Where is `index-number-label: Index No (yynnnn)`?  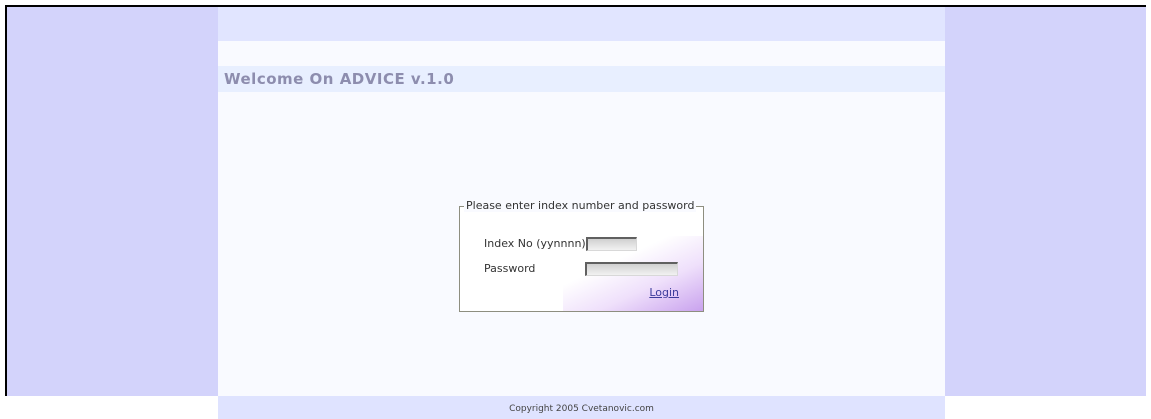 index-number-label: Index No (yynnnn) is located at coordinates (535, 243).